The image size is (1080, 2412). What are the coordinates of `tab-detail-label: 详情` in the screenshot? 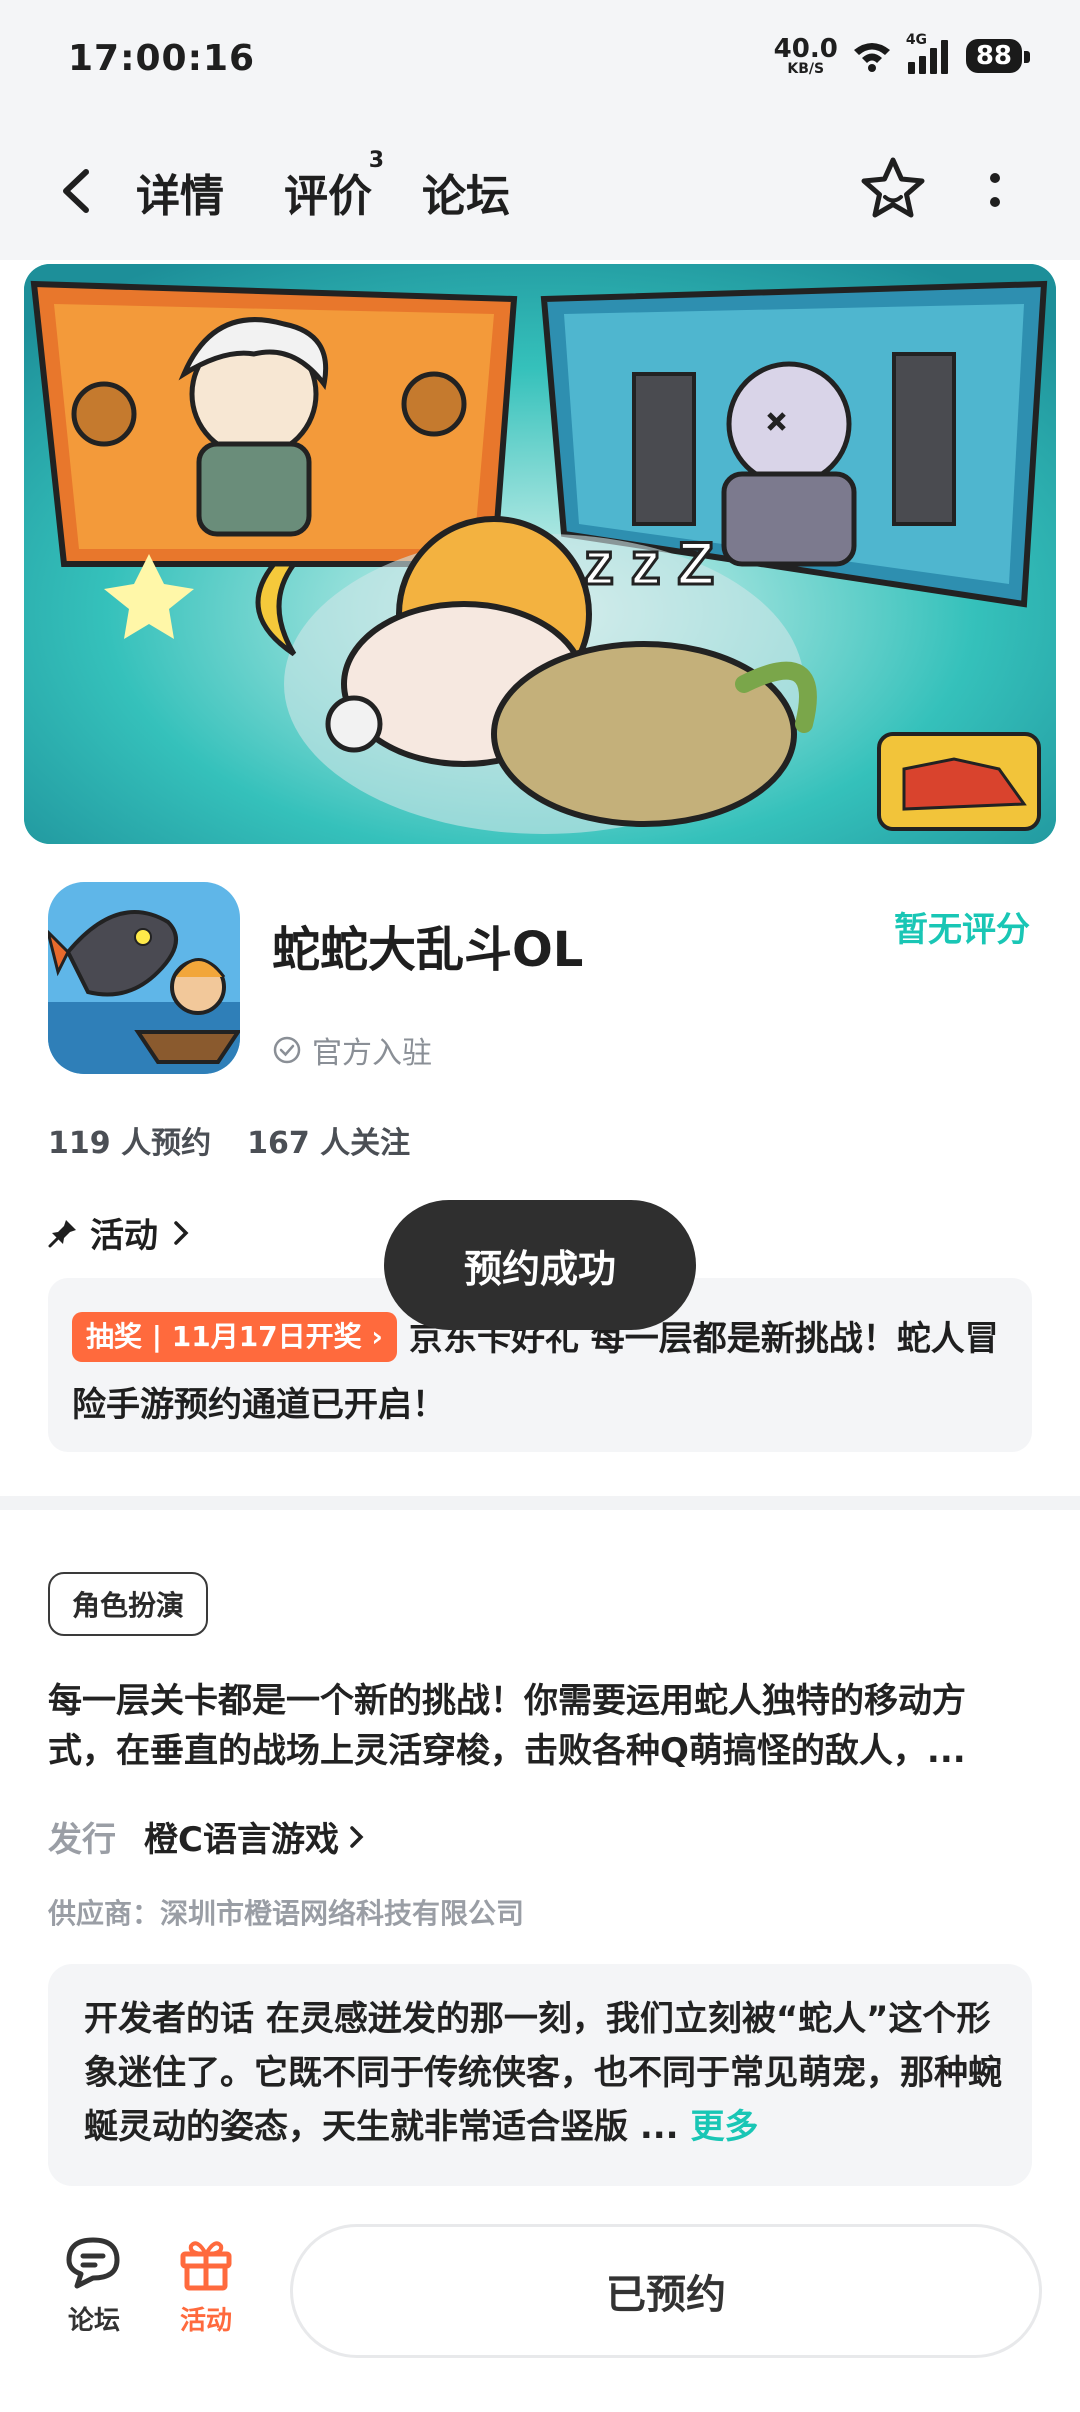 It's located at (180, 196).